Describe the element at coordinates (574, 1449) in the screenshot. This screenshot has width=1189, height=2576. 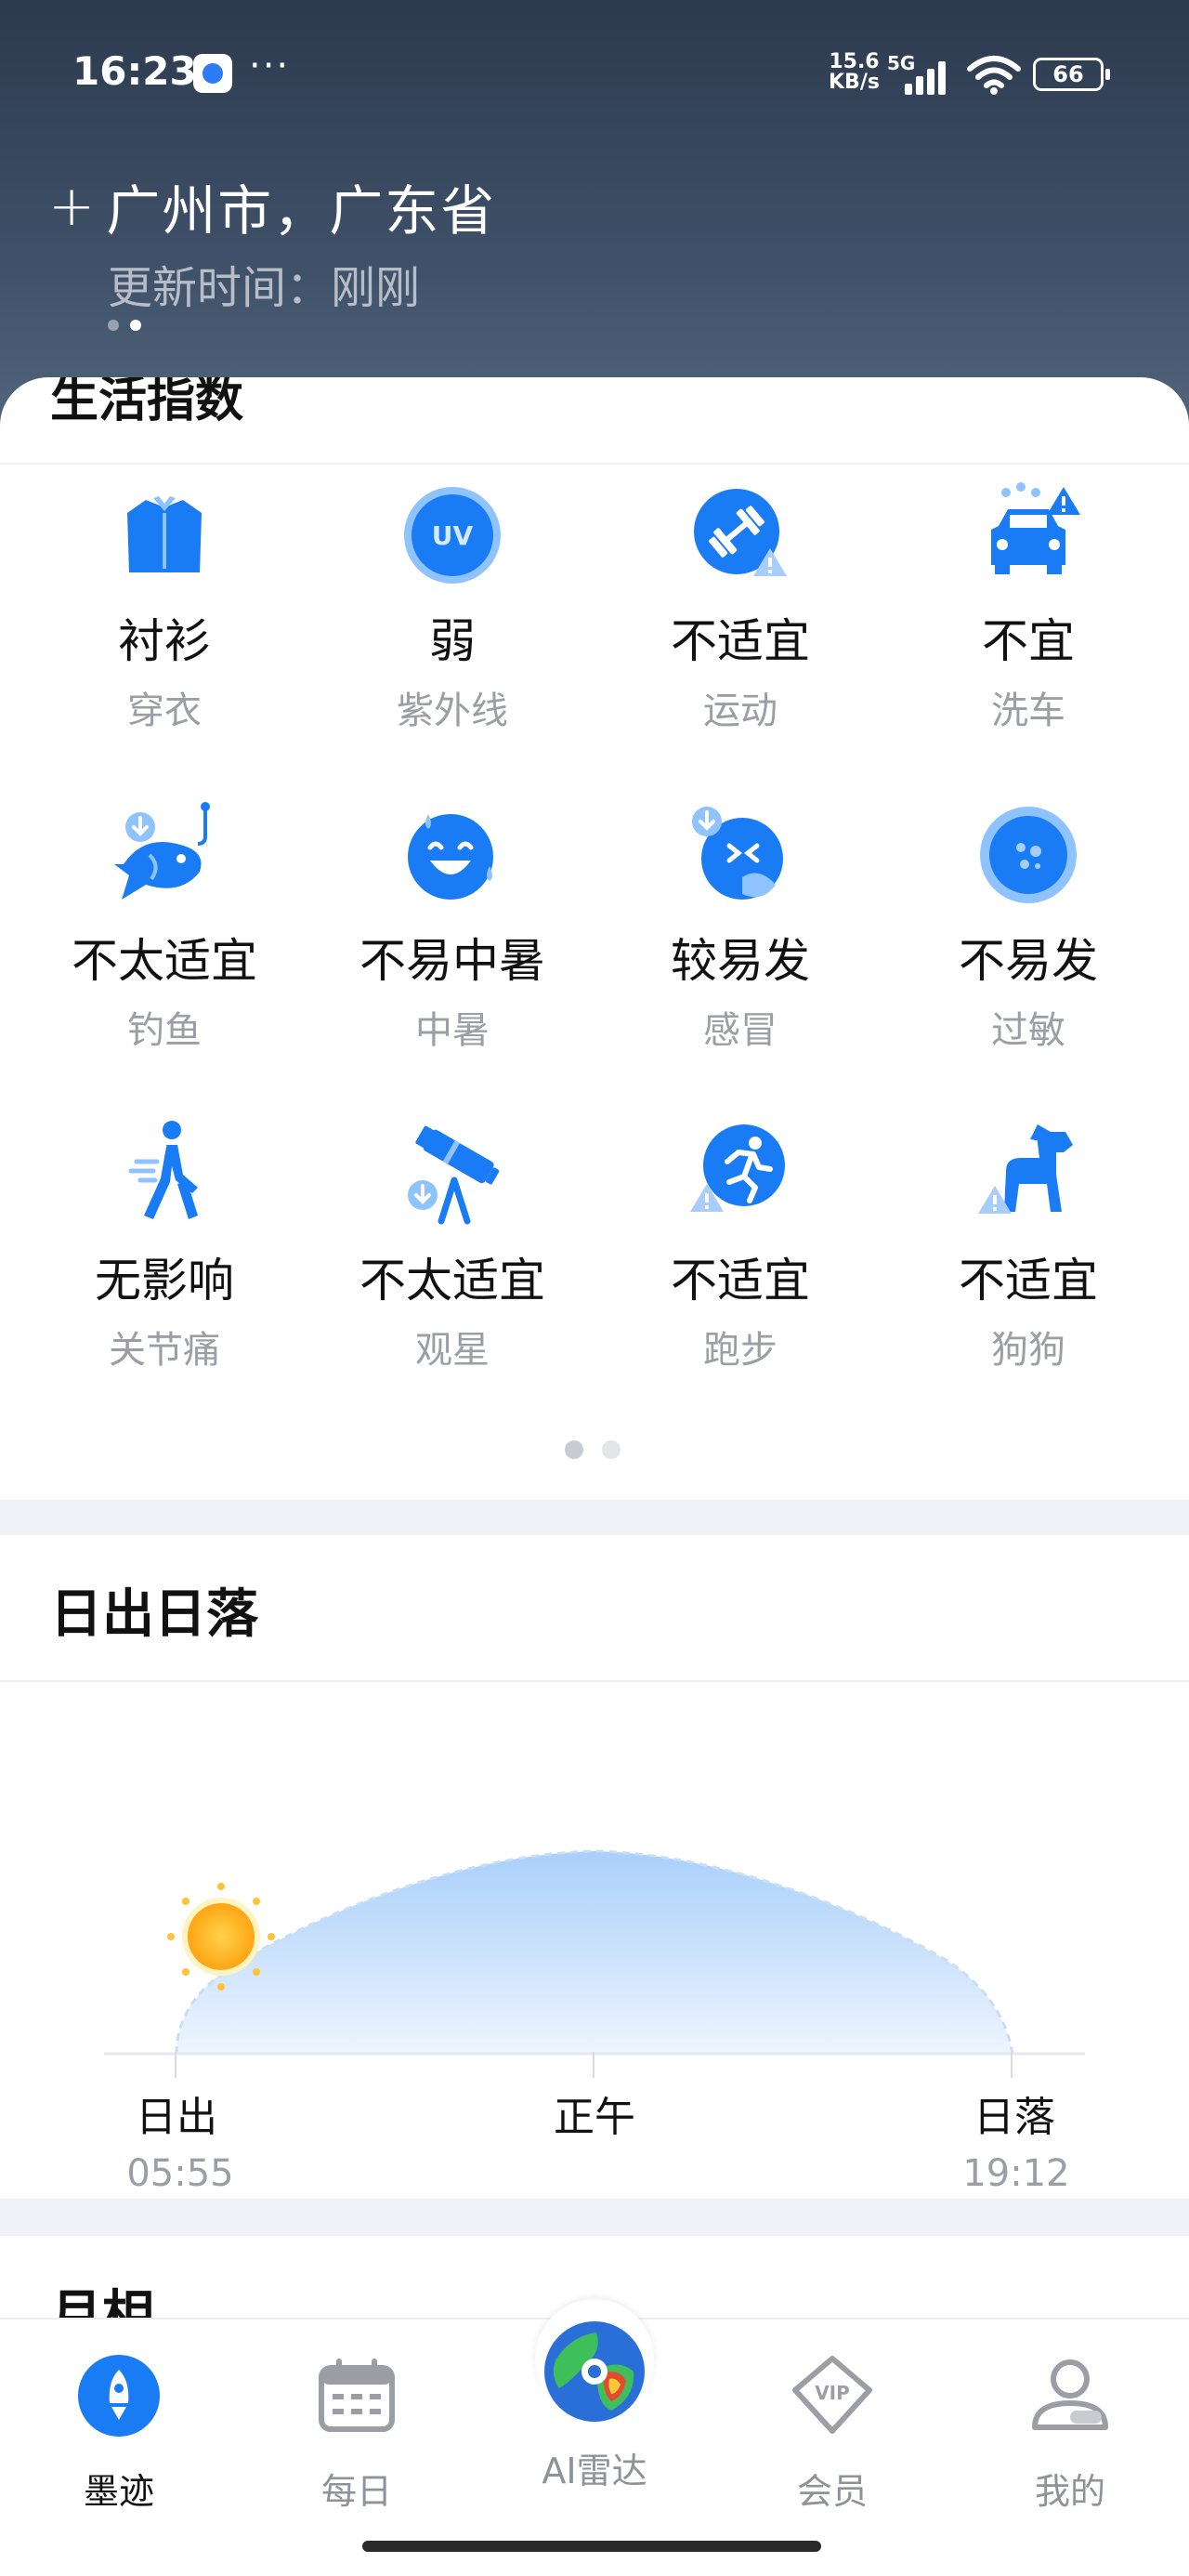
I see `page-dot-active` at that location.